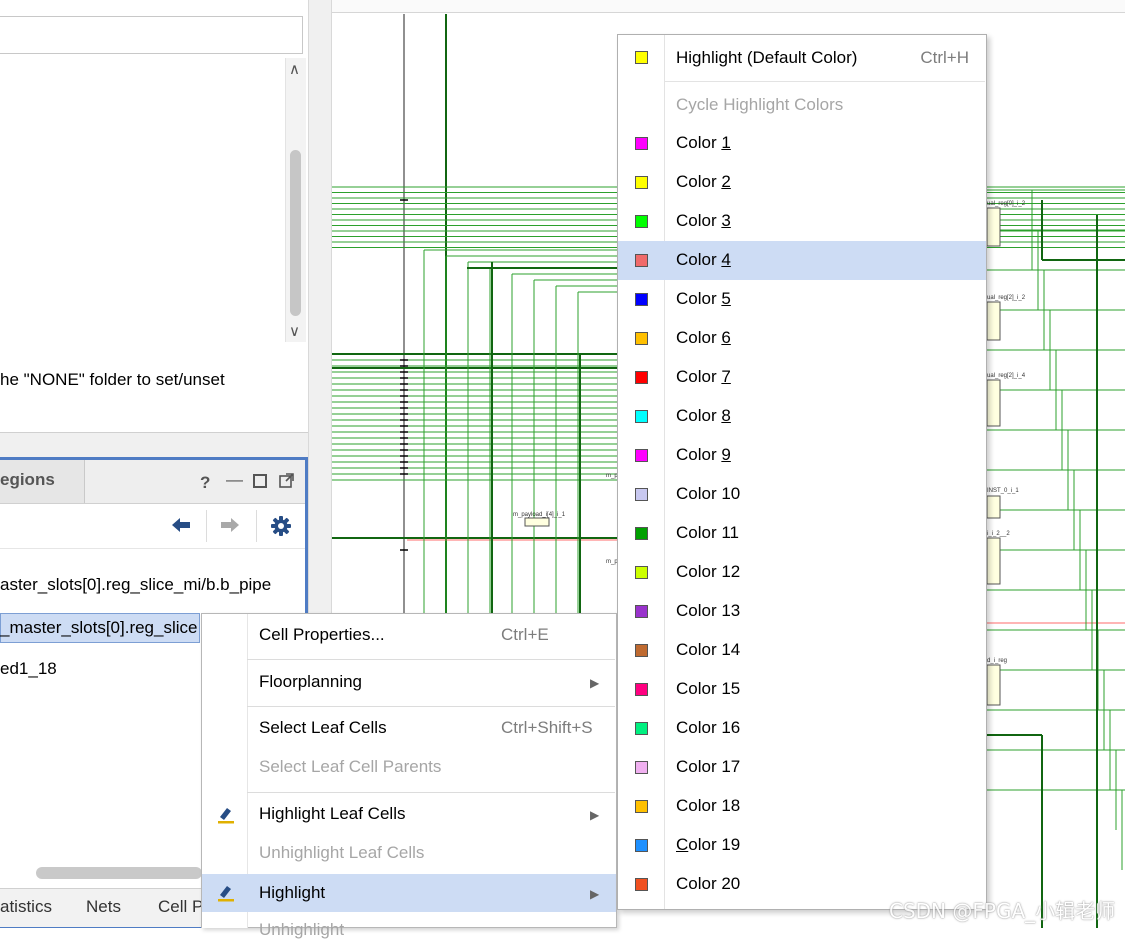 This screenshot has width=1125, height=940. What do you see at coordinates (997, 661) in the screenshot?
I see `svg-text: d_i_reg` at bounding box center [997, 661].